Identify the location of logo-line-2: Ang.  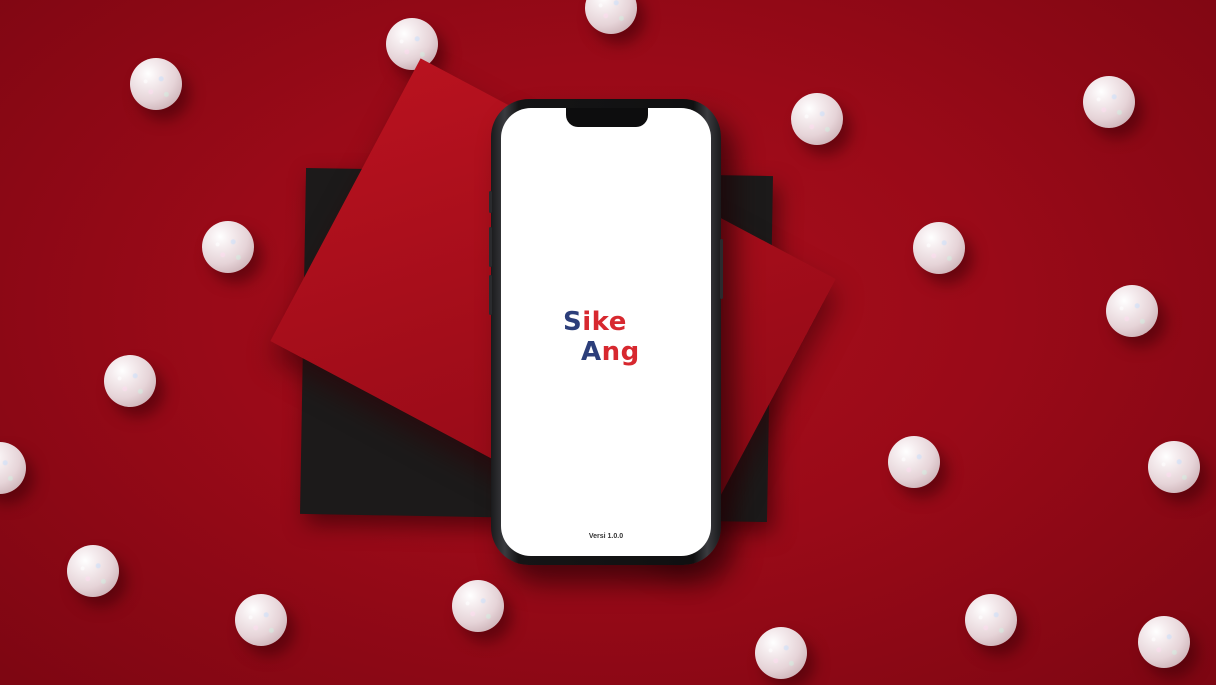
(618, 352).